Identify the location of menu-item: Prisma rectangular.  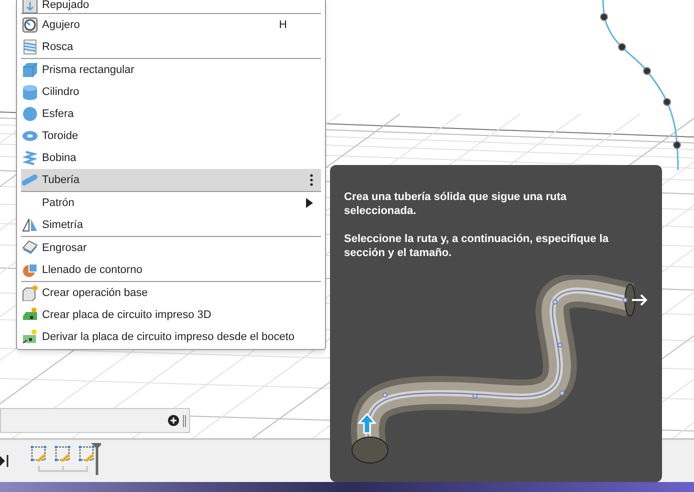
(171, 70).